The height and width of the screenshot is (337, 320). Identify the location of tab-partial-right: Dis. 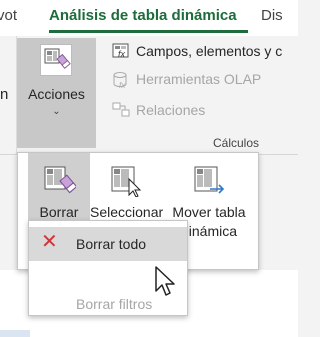
(272, 16).